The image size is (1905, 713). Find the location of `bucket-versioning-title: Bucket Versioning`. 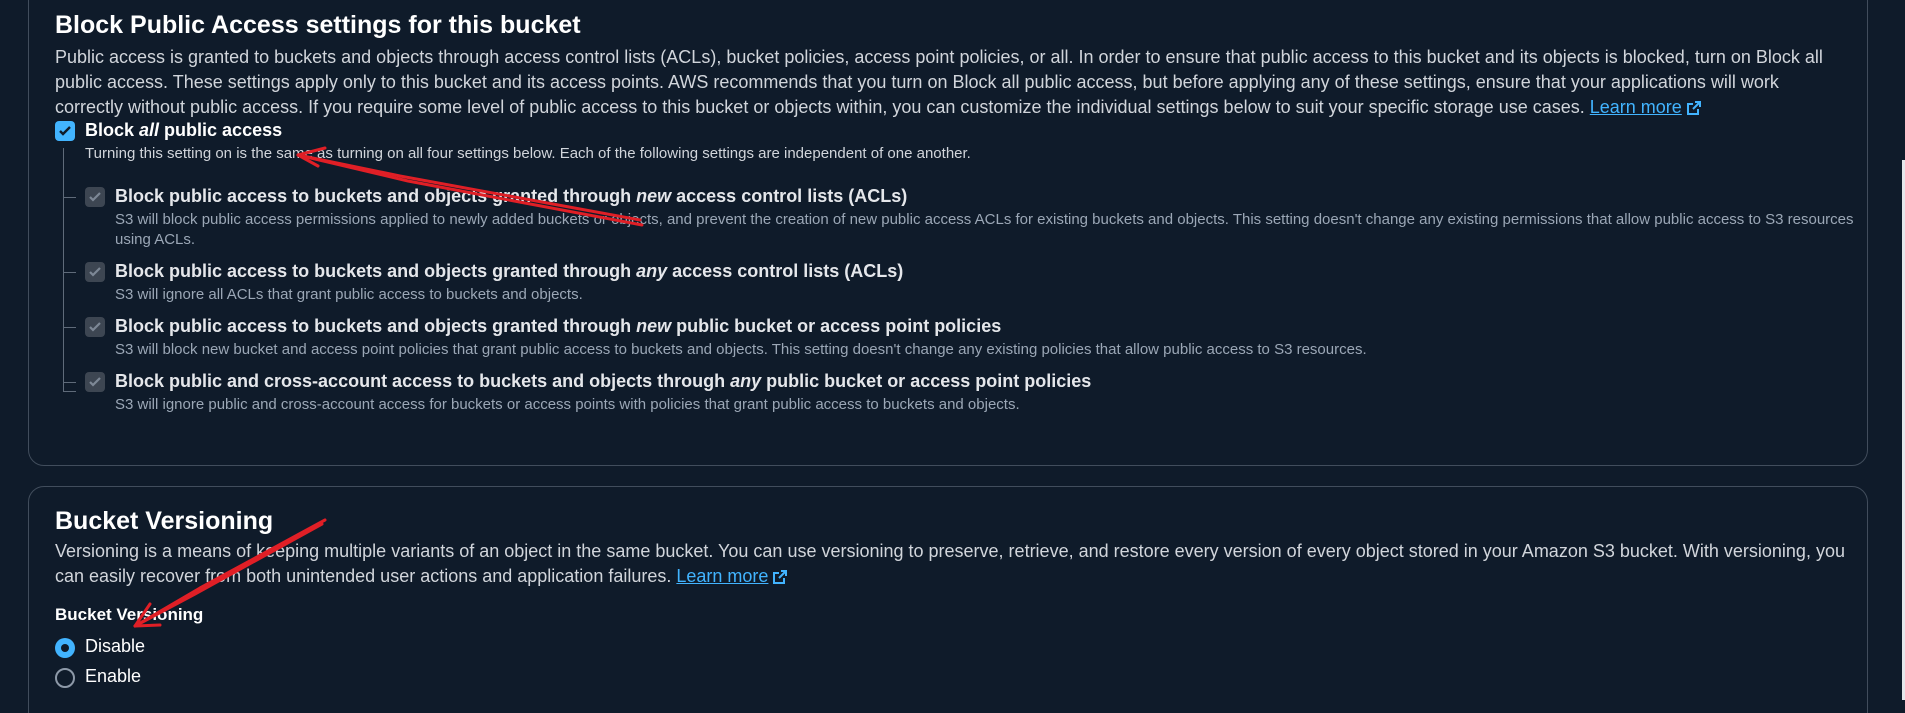

bucket-versioning-title: Bucket Versioning is located at coordinates (164, 521).